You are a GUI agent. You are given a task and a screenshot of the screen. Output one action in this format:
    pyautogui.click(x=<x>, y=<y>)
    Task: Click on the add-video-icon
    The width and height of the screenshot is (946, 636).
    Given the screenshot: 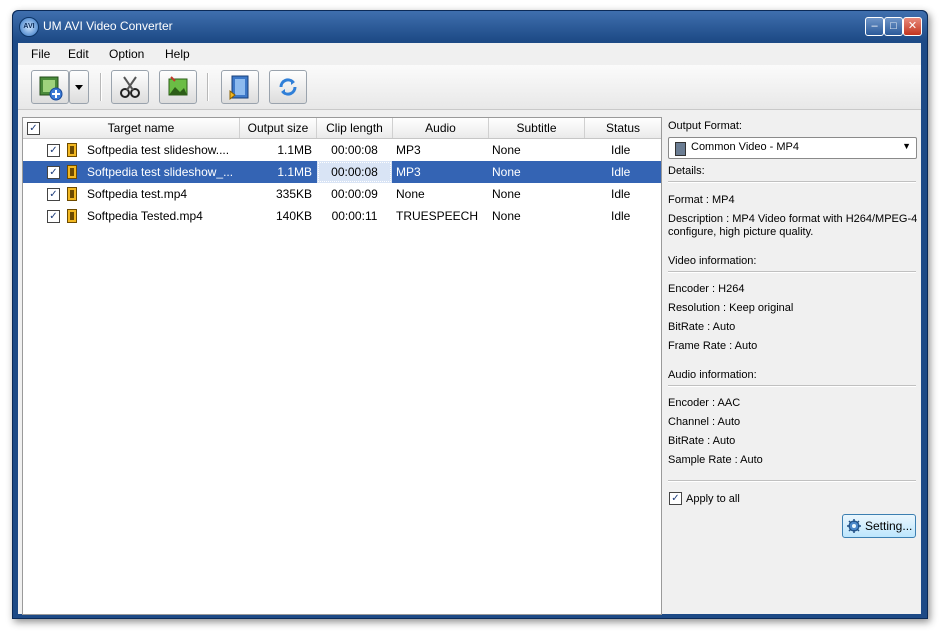 What is the action you would take?
    pyautogui.click(x=51, y=88)
    